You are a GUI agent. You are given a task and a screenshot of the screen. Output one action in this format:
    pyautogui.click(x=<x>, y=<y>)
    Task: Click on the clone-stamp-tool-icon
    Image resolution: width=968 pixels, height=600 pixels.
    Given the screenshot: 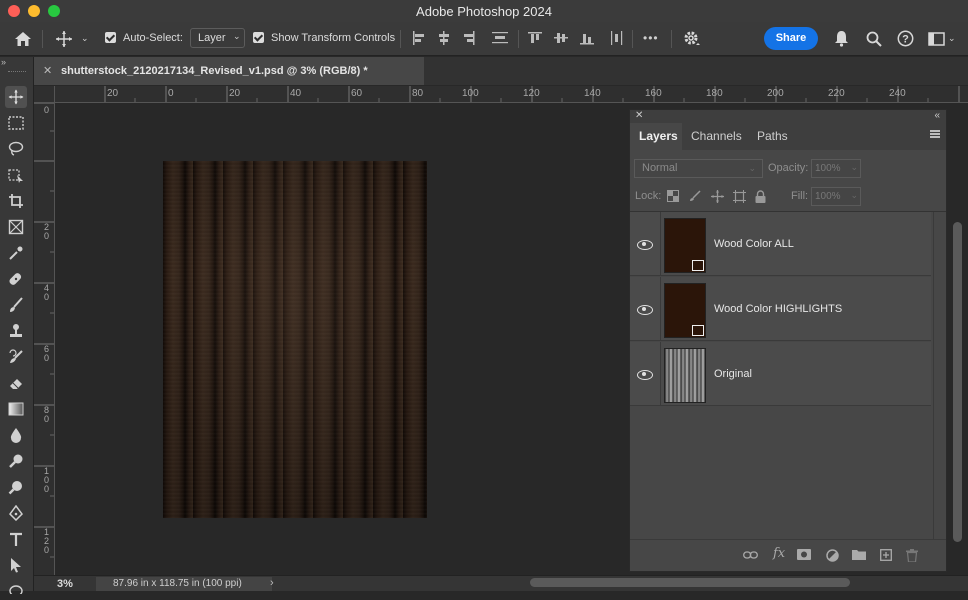 What is the action you would take?
    pyautogui.click(x=16, y=331)
    